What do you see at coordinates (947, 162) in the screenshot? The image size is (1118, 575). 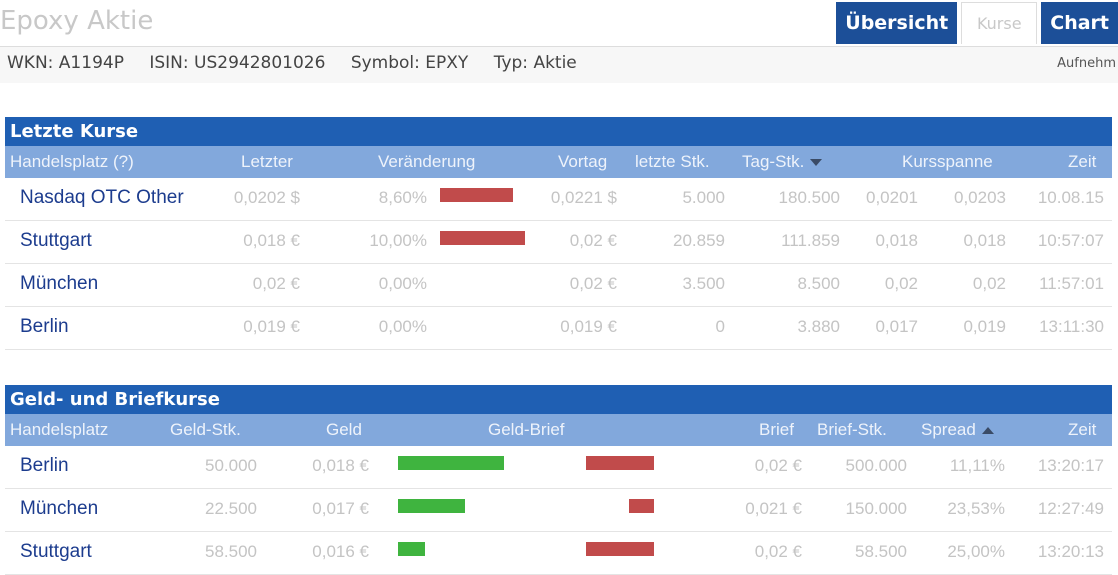 I see `col-kursspanne: Kursspanne` at bounding box center [947, 162].